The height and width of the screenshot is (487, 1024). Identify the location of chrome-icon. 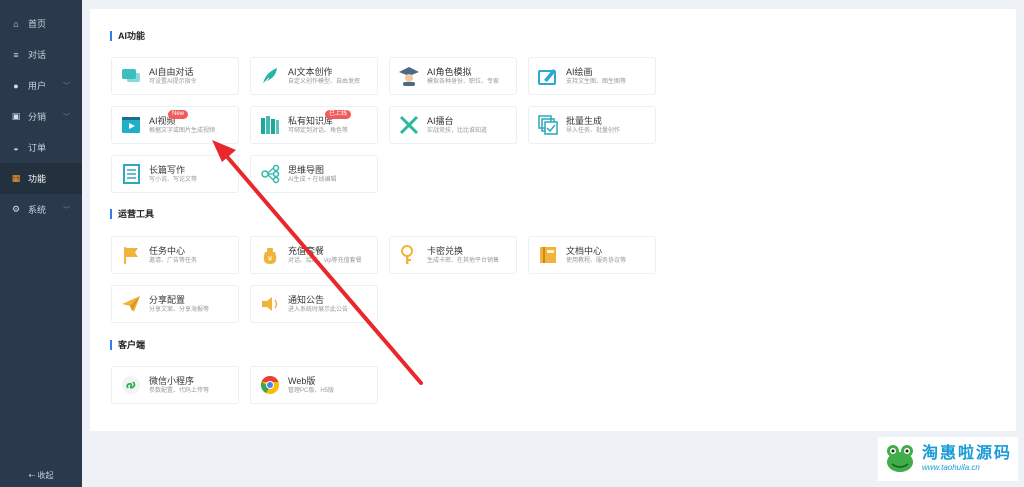
(270, 385).